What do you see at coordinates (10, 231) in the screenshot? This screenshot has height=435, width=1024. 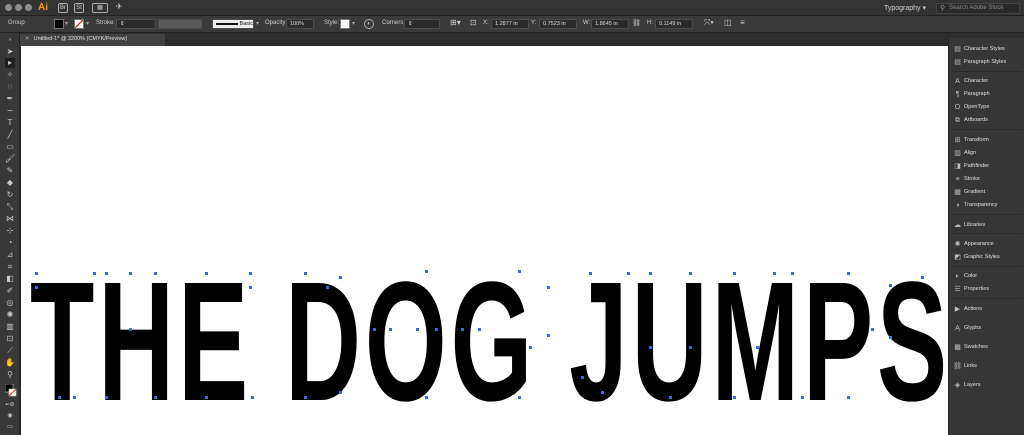 I see `free-transform-tool-icon: ⊹` at bounding box center [10, 231].